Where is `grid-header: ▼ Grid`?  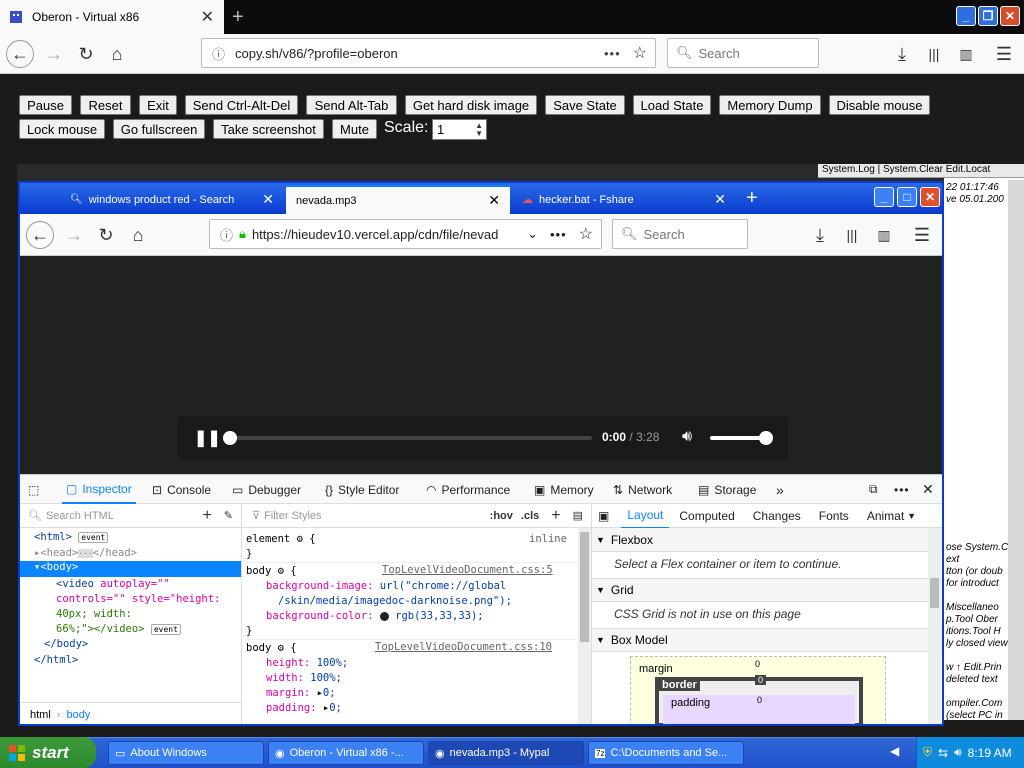
grid-header: ▼ Grid is located at coordinates (767, 590).